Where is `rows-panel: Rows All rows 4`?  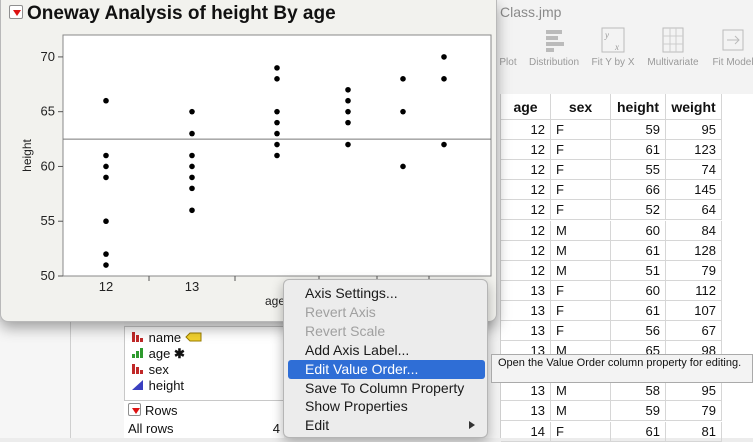 rows-panel: Rows All rows 4 is located at coordinates (204, 419).